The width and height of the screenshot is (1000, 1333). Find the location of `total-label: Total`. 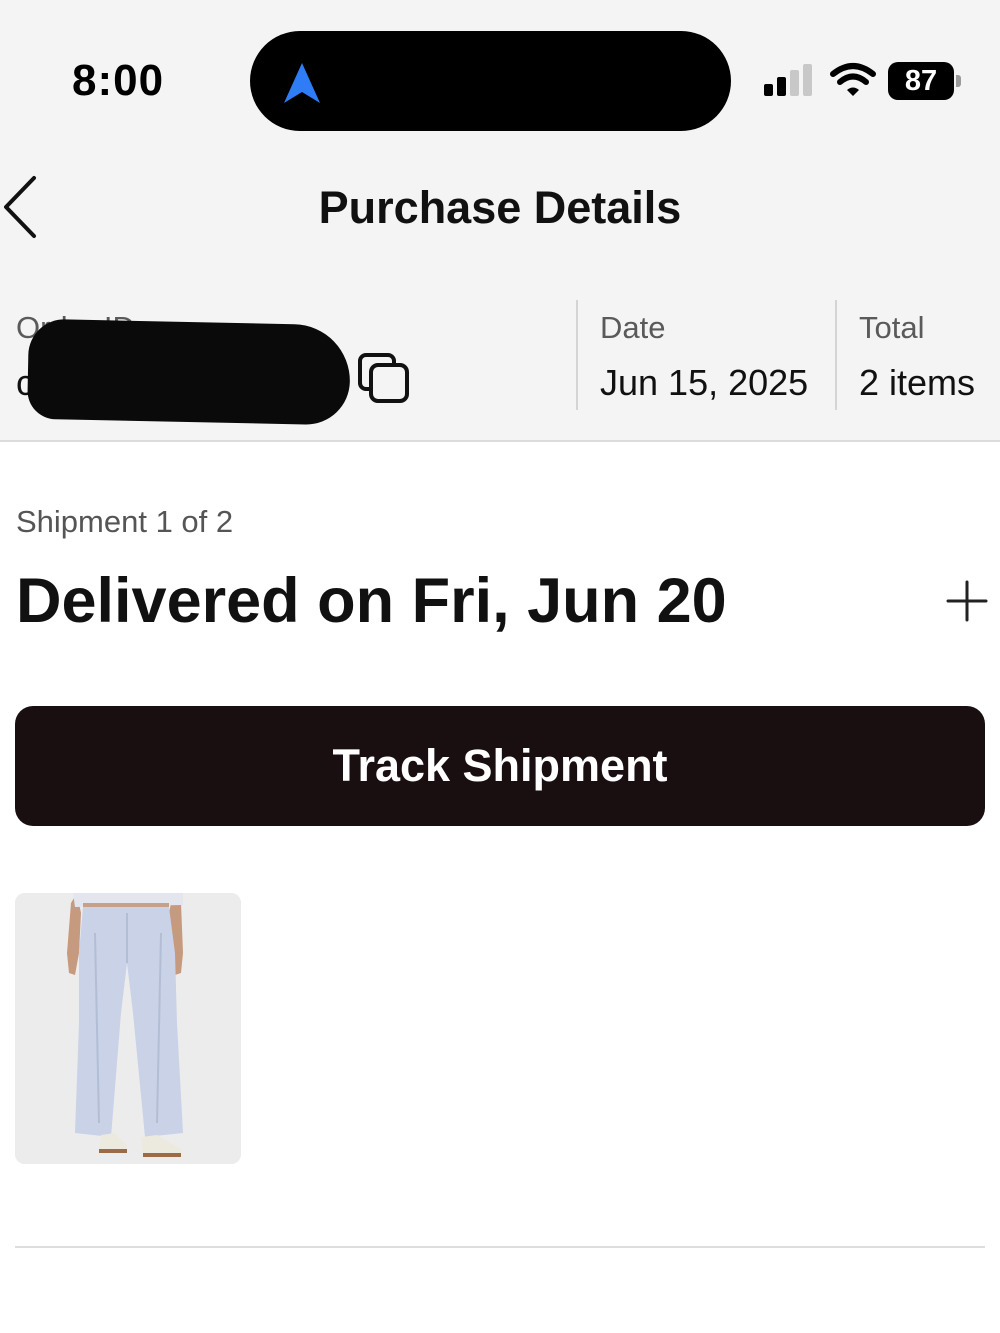

total-label: Total is located at coordinates (892, 327).